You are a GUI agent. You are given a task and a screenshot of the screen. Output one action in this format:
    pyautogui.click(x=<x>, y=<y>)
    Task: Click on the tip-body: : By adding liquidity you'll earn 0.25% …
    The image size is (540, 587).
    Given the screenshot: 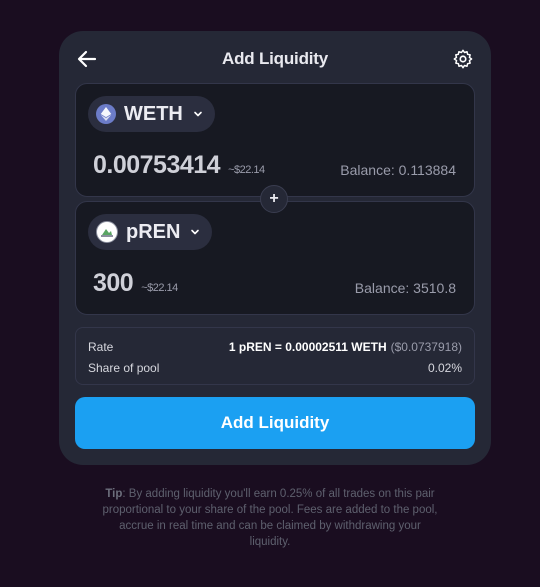 What is the action you would take?
    pyautogui.click(x=270, y=518)
    